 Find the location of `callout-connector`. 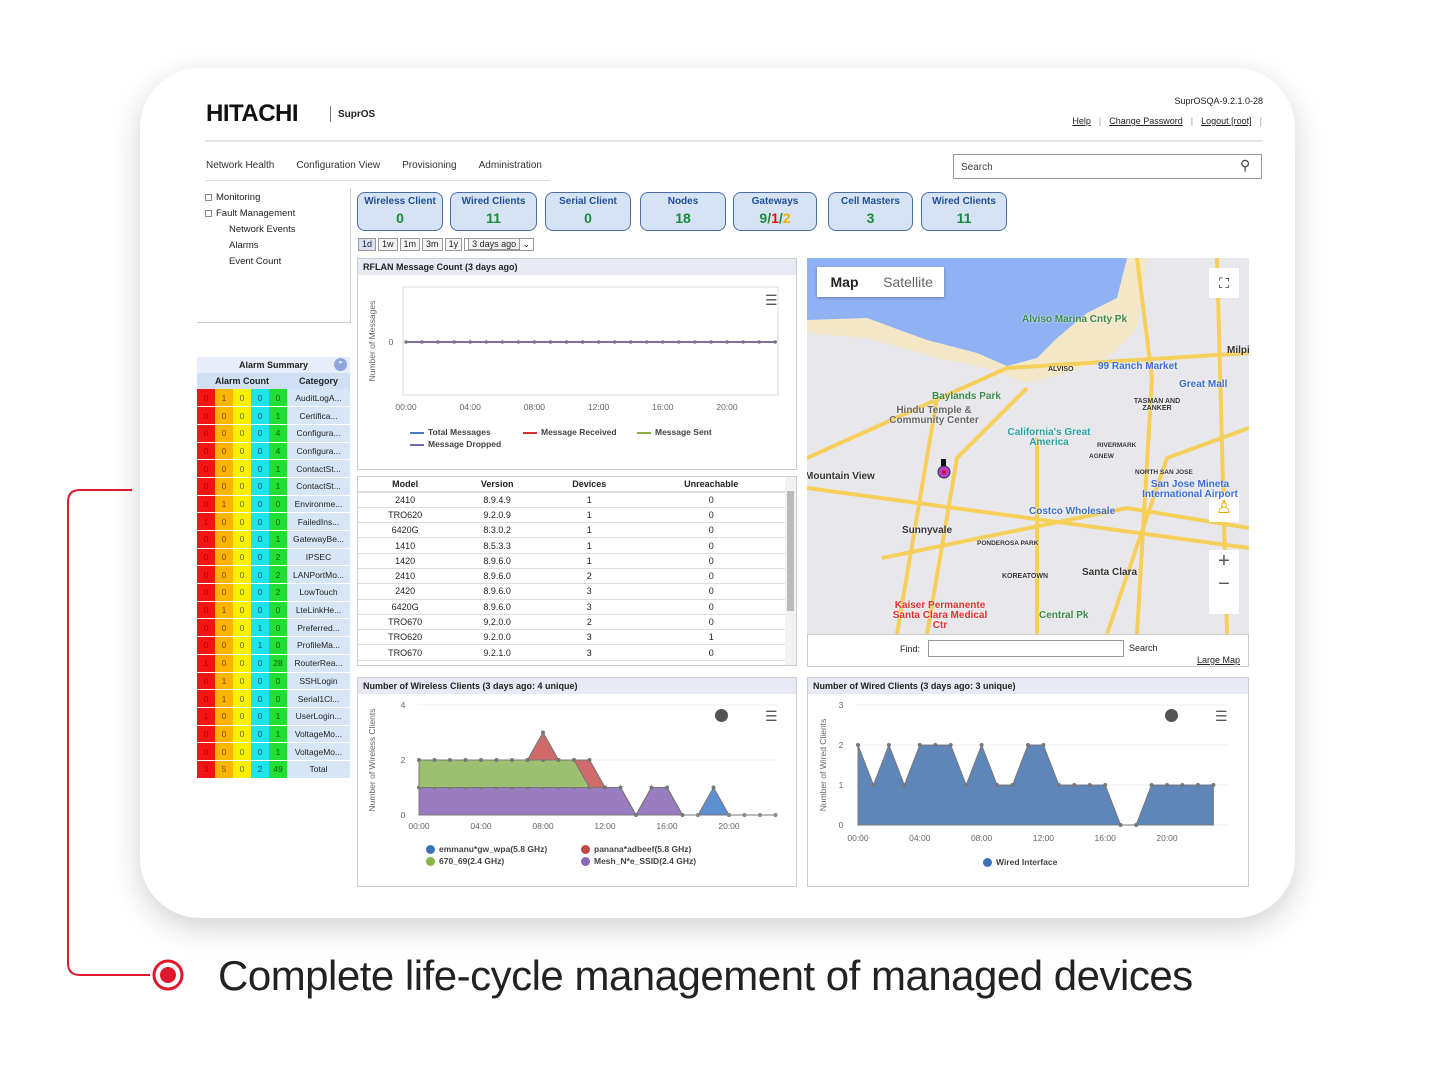

callout-connector is located at coordinates (125, 740).